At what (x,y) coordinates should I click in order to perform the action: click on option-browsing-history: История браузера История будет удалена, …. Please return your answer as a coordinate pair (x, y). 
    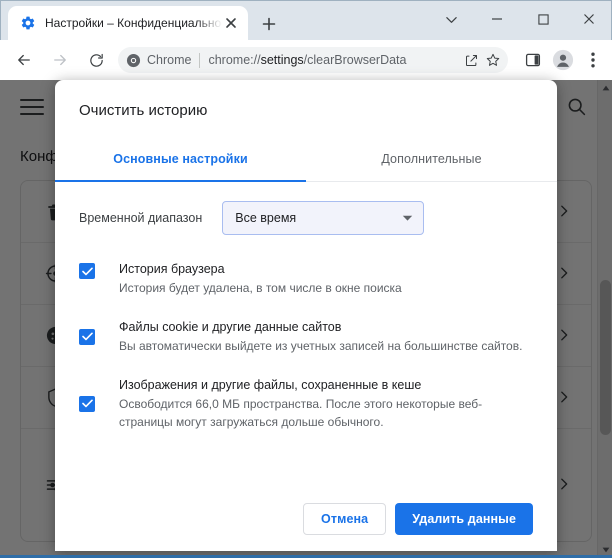
    Looking at the image, I should click on (306, 278).